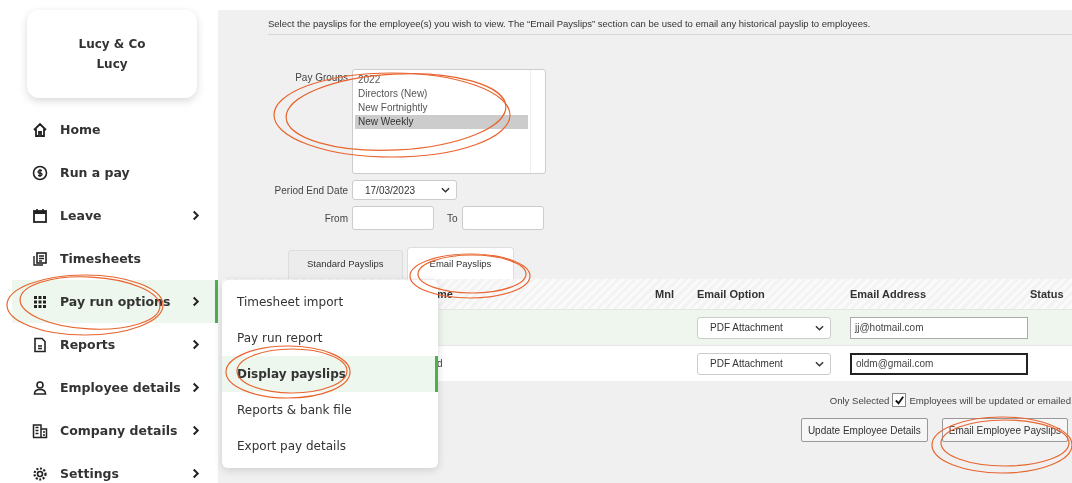  What do you see at coordinates (310, 190) in the screenshot?
I see `field-label: Period End Date` at bounding box center [310, 190].